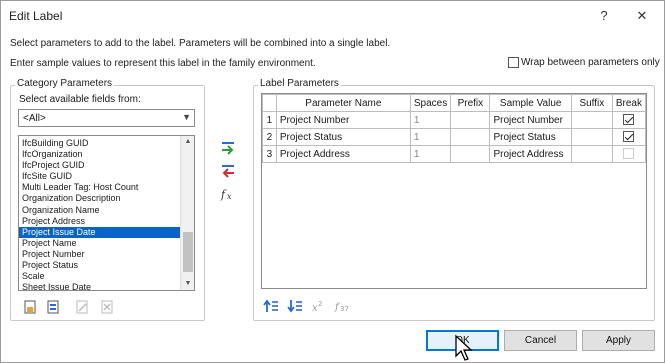 The width and height of the screenshot is (665, 363). Describe the element at coordinates (295, 306) in the screenshot. I see `move-down-icon` at that location.